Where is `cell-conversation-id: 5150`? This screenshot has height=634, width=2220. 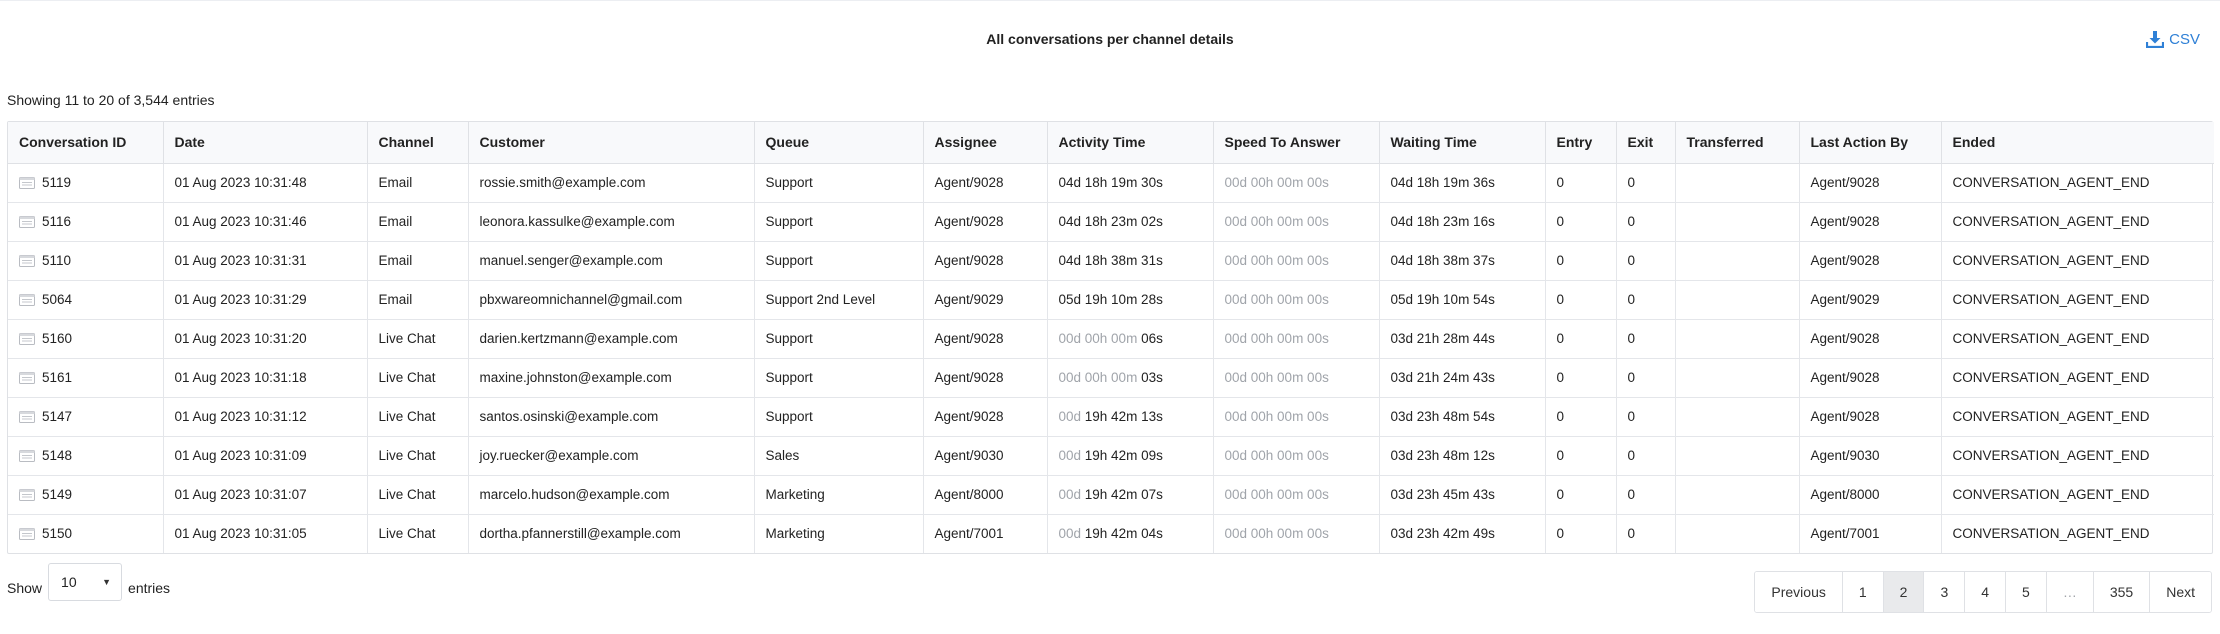
cell-conversation-id: 5150 is located at coordinates (86, 533).